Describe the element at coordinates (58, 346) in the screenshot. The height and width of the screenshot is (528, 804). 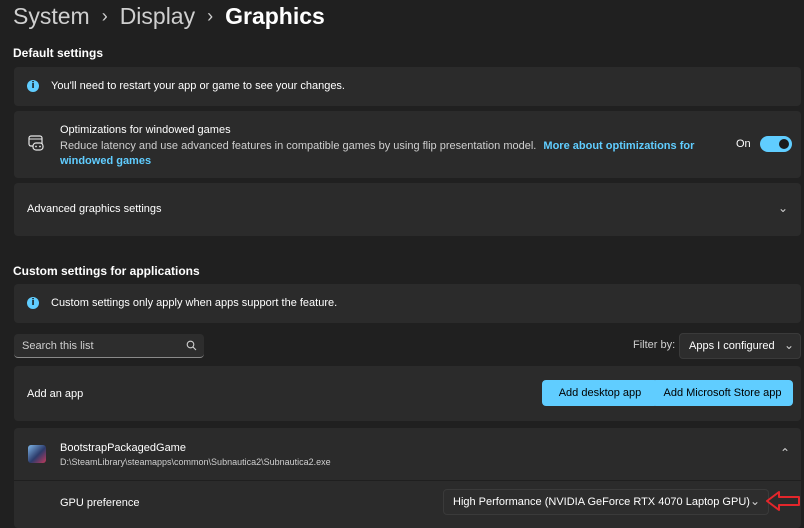
I see `search-placeholder: Search this list` at that location.